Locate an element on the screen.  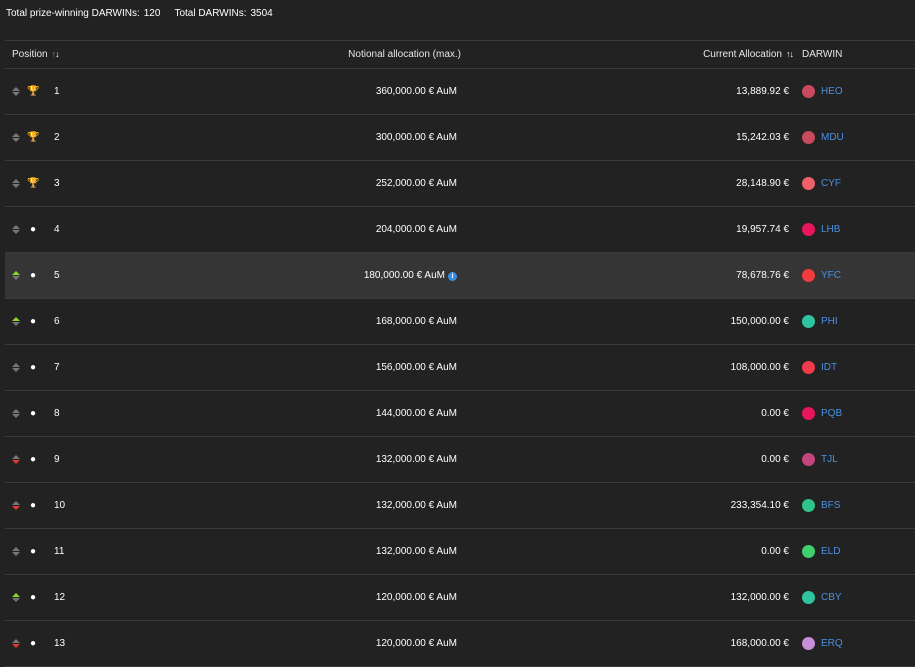
table-row: ● 7 156,000.00 € AuM 108,000.00 € IDT is located at coordinates (460, 368).